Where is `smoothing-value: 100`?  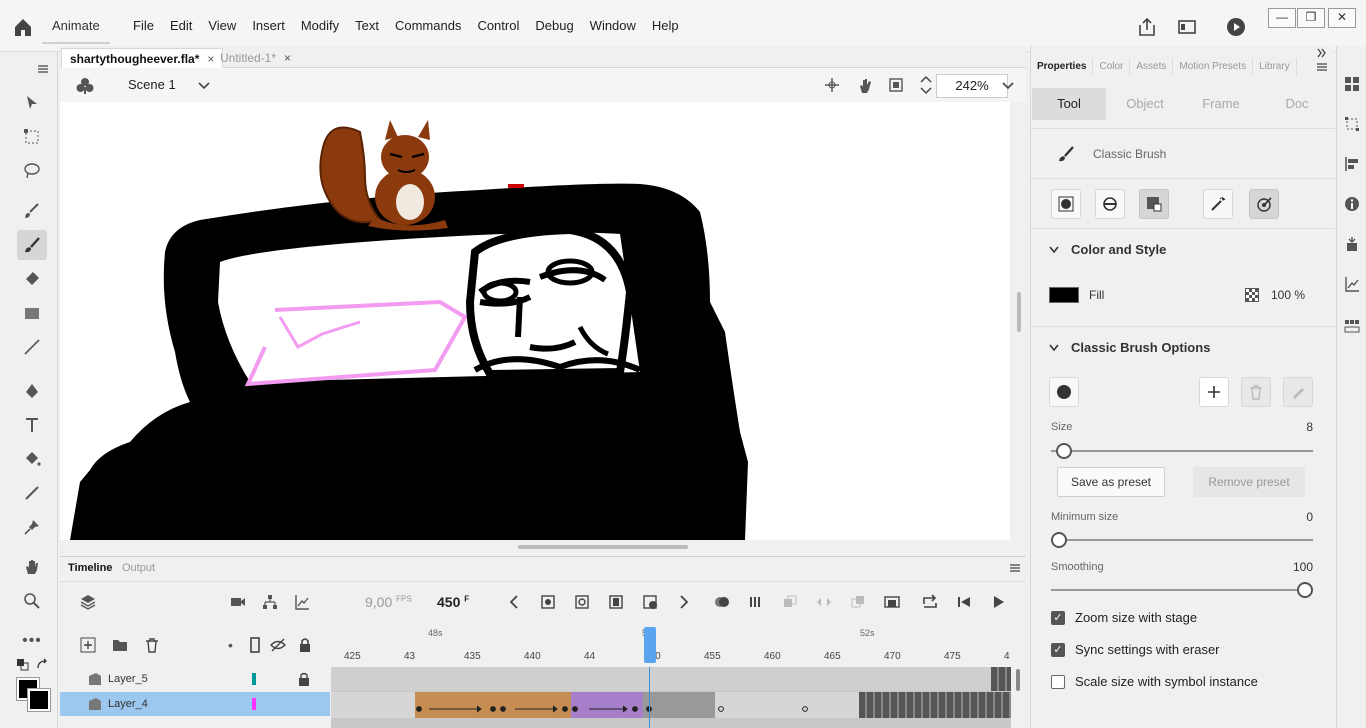 smoothing-value: 100 is located at coordinates (1298, 567).